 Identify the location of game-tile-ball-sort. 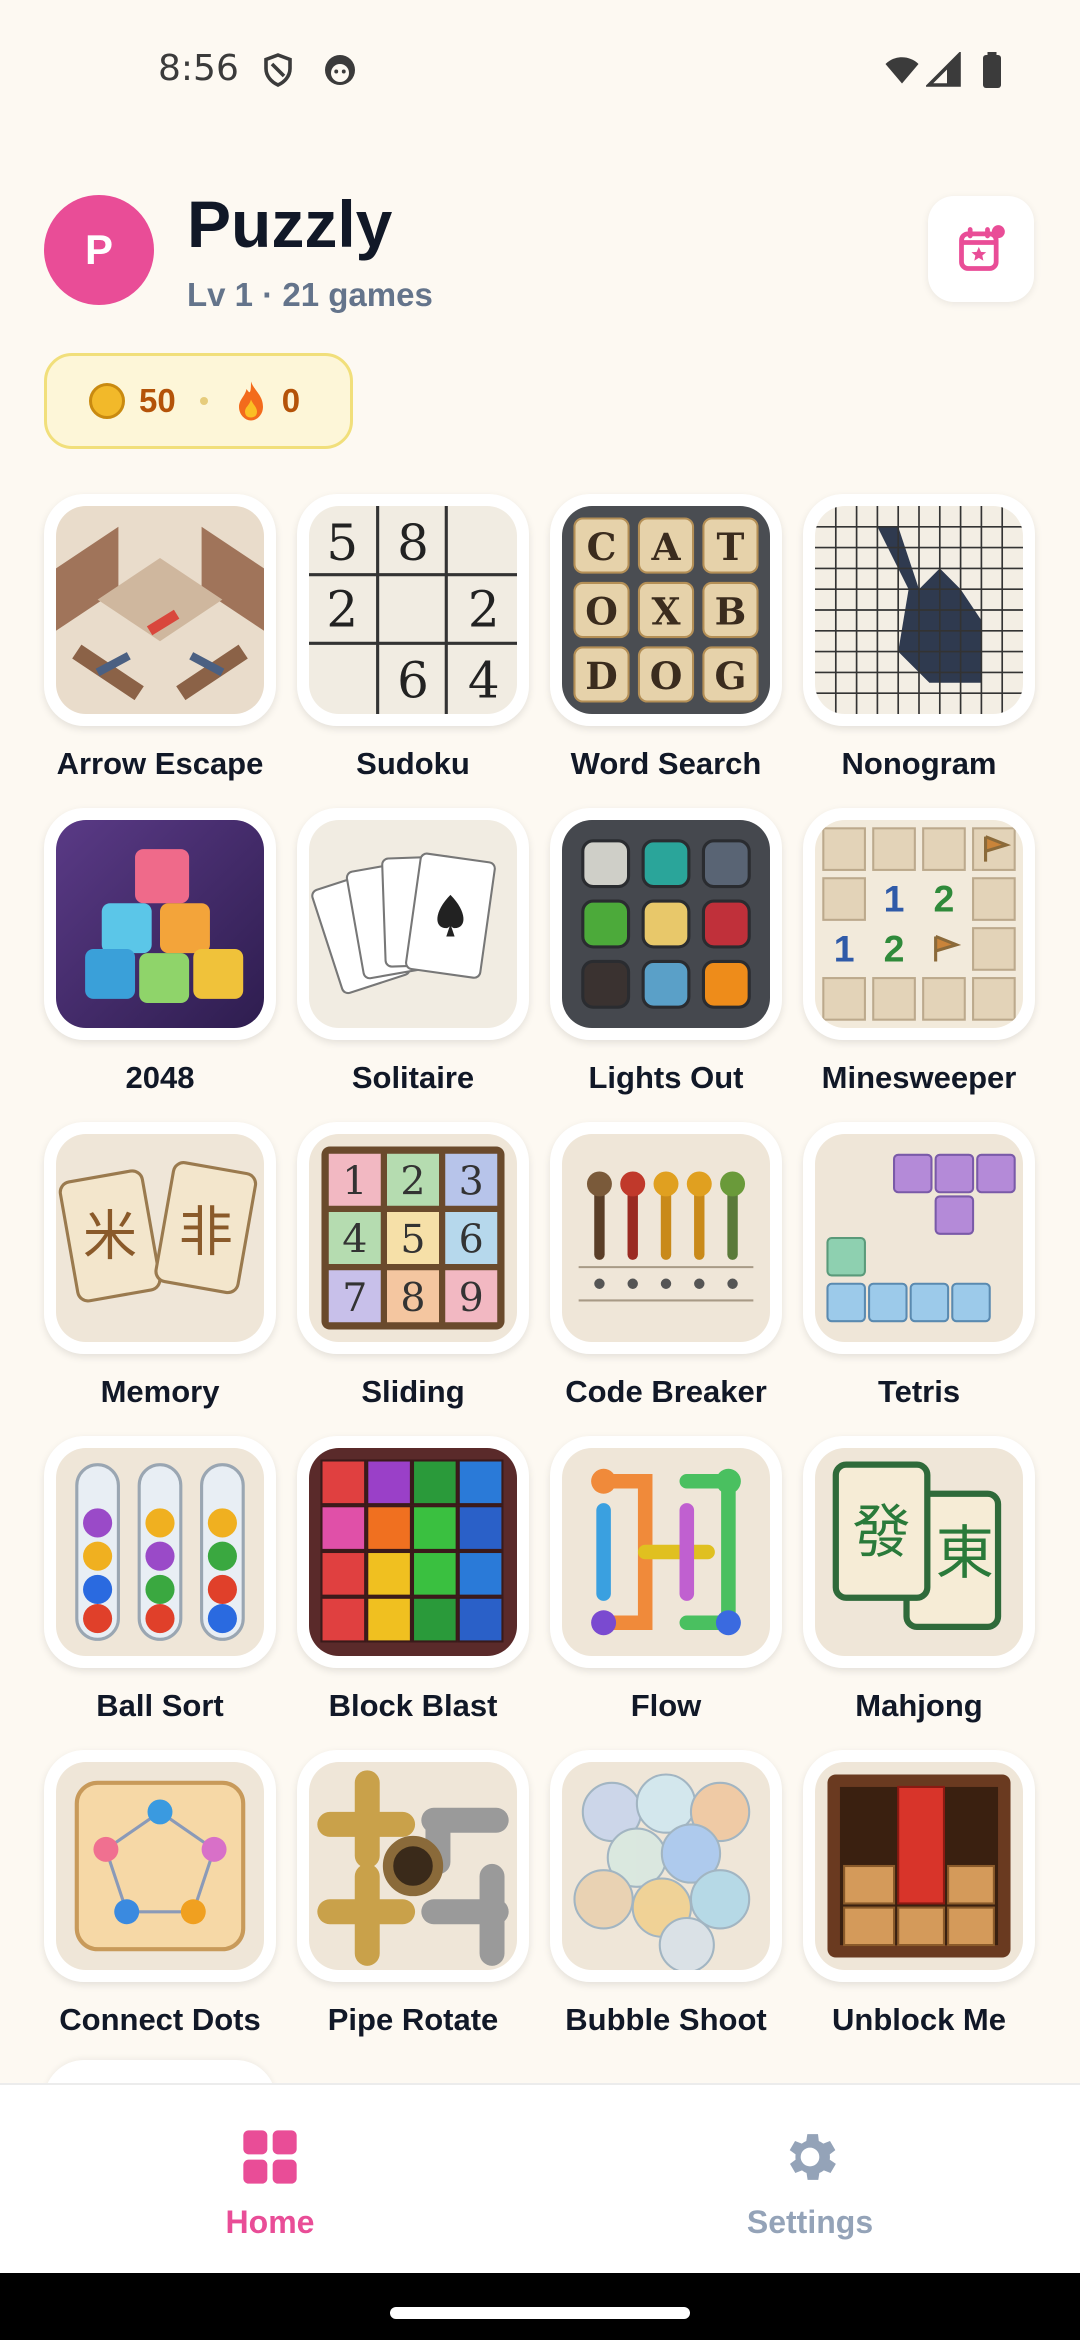
(160, 1552).